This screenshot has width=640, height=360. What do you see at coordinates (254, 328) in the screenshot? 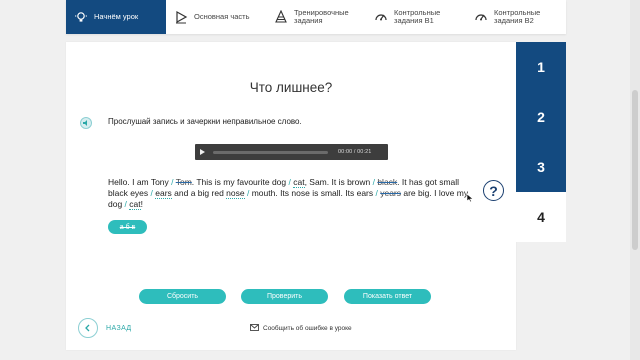
I see `mail-icon` at bounding box center [254, 328].